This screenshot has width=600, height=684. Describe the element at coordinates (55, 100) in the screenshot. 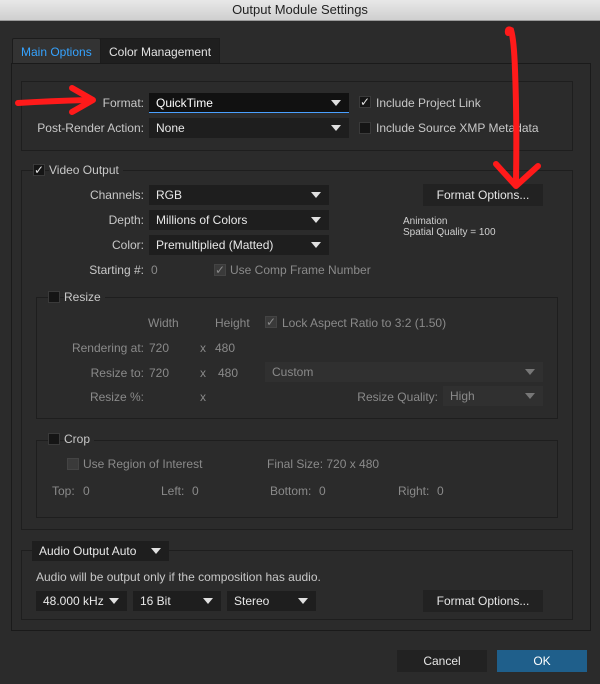

I see `arrow-to-format-icon` at that location.